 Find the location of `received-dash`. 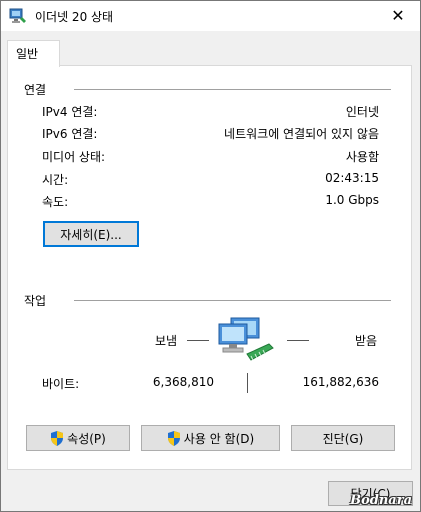

received-dash is located at coordinates (298, 340).